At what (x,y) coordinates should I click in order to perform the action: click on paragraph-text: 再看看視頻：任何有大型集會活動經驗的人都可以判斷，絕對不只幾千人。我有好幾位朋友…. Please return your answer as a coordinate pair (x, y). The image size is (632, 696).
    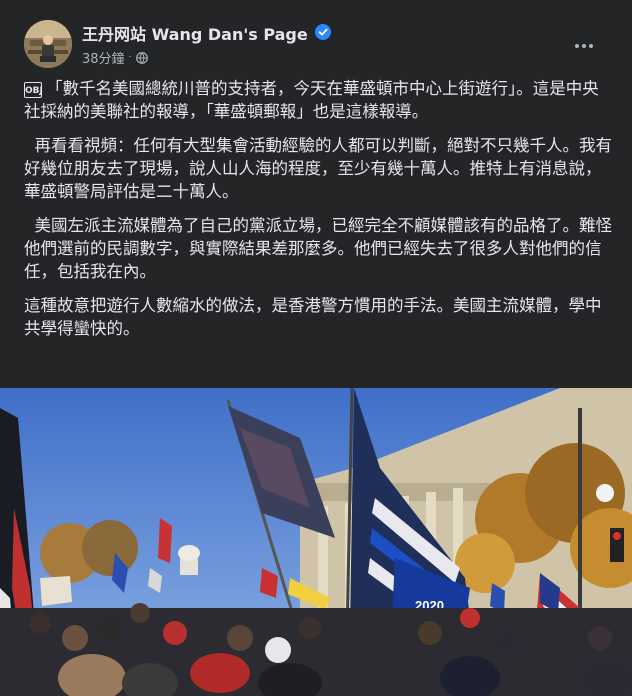
    Looking at the image, I should click on (318, 168).